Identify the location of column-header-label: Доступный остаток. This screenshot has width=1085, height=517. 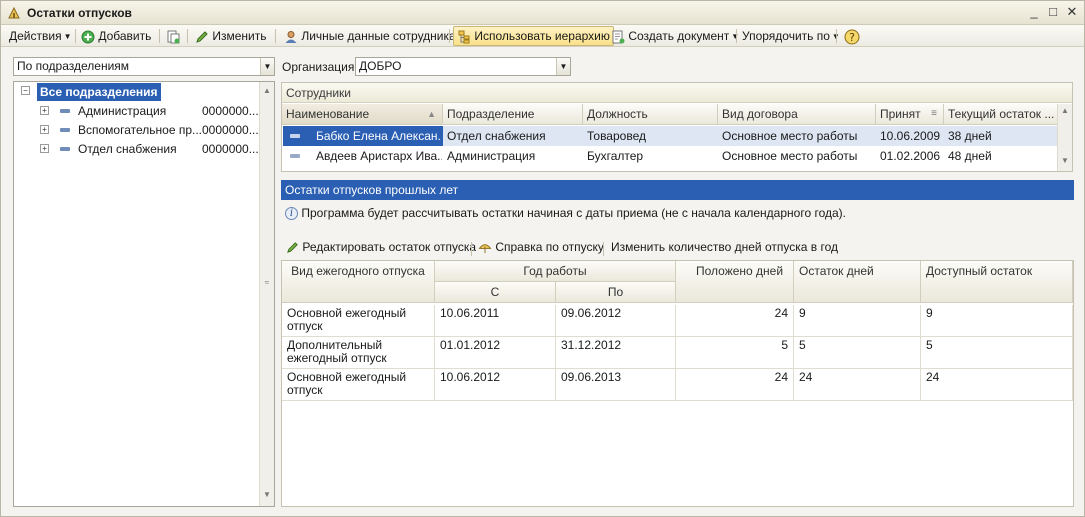
(979, 271).